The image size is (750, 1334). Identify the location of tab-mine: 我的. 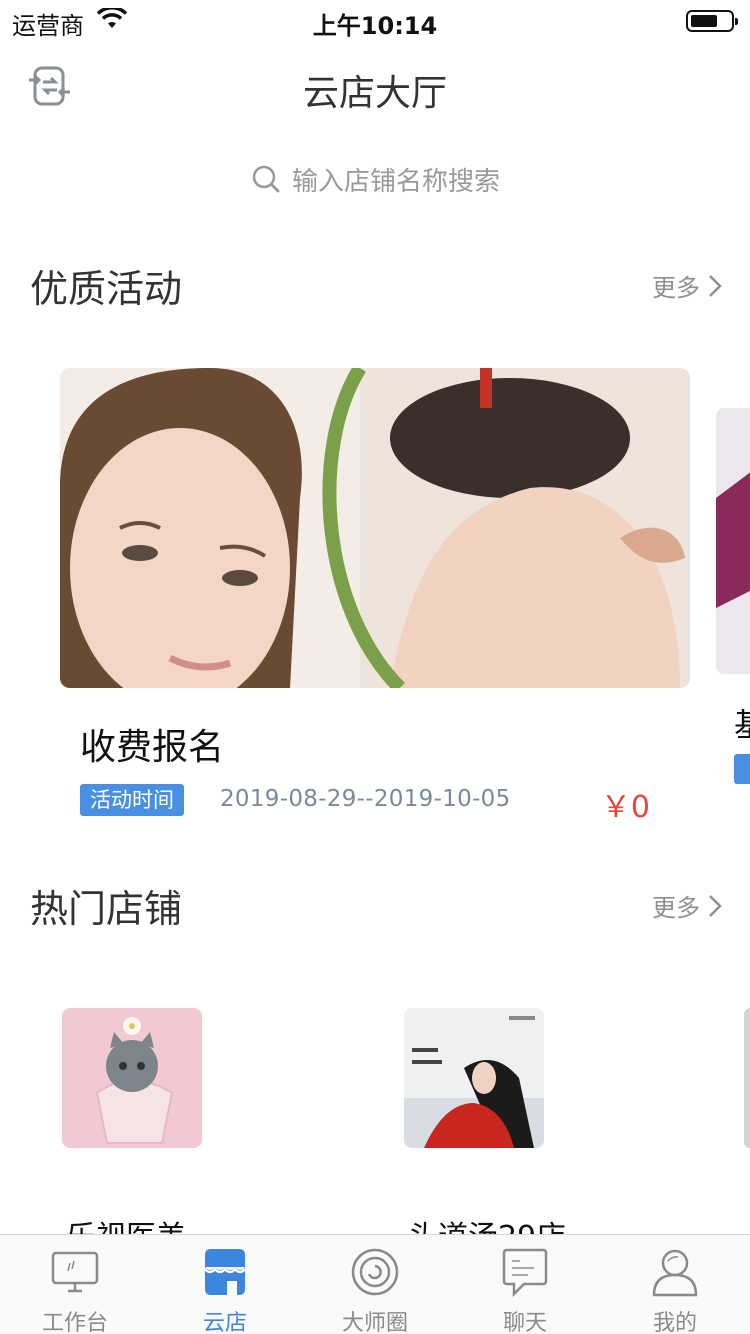
(675, 1284).